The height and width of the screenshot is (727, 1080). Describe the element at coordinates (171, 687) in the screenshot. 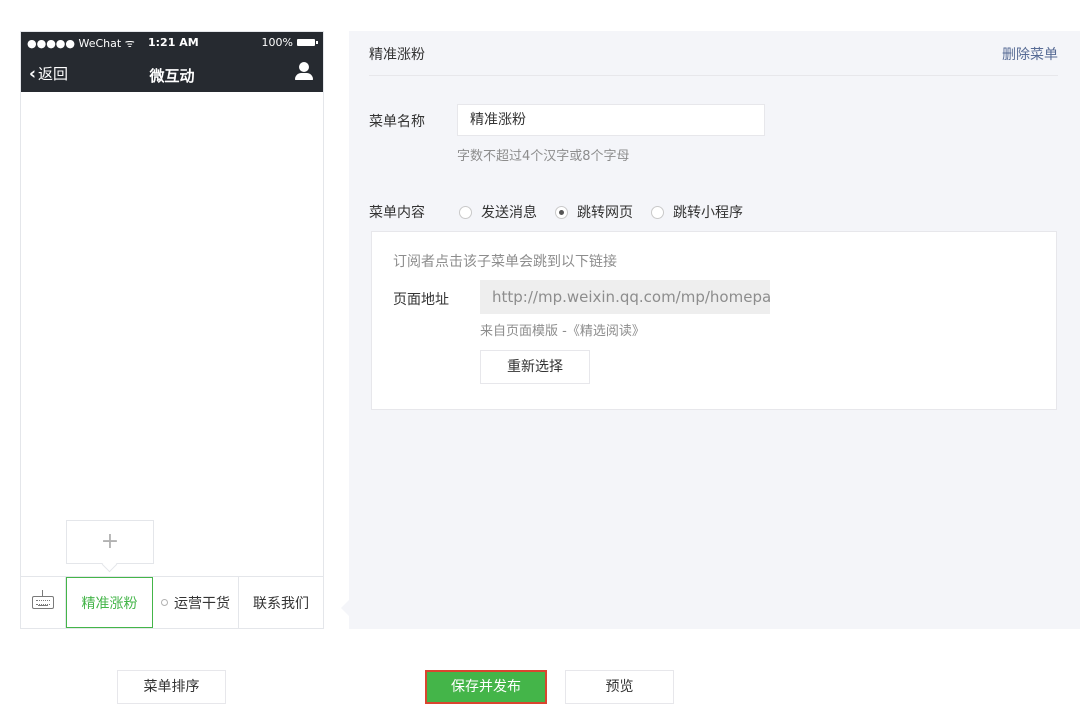

I see `menu-sort-button: 菜单排序` at that location.